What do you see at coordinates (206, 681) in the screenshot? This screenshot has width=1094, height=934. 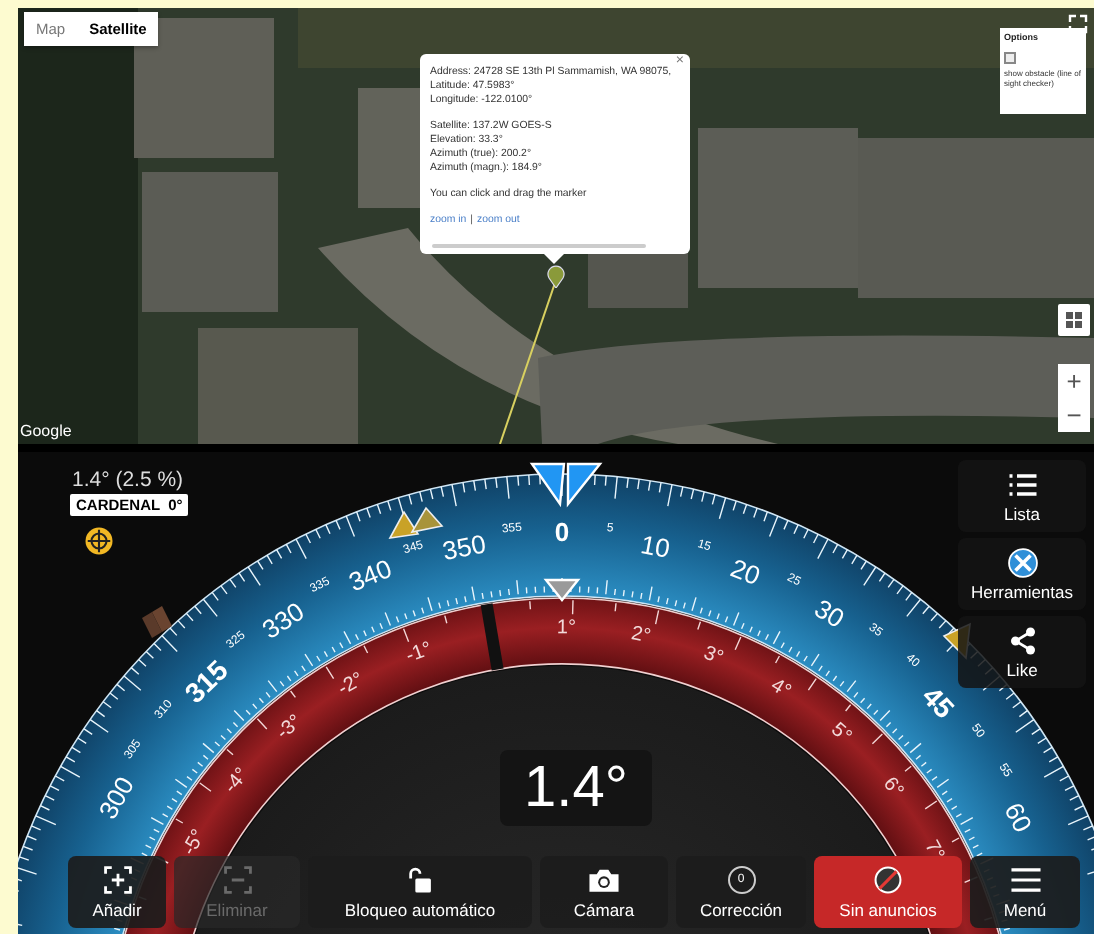 I see `compass-scale-label: 315` at bounding box center [206, 681].